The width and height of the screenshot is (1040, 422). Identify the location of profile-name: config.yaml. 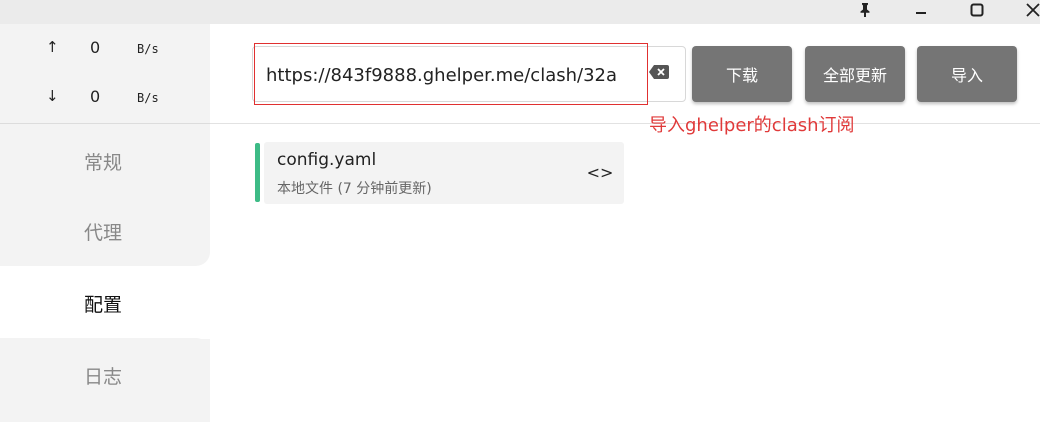
(327, 160).